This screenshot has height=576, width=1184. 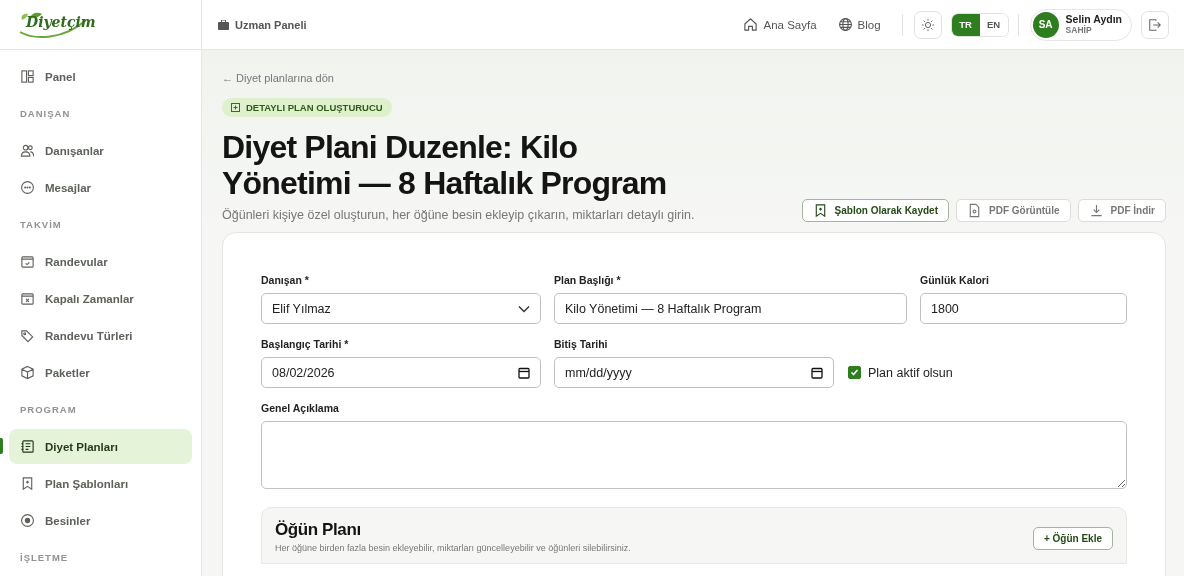 I want to click on sidebar-item: Besinler, so click(x=100, y=520).